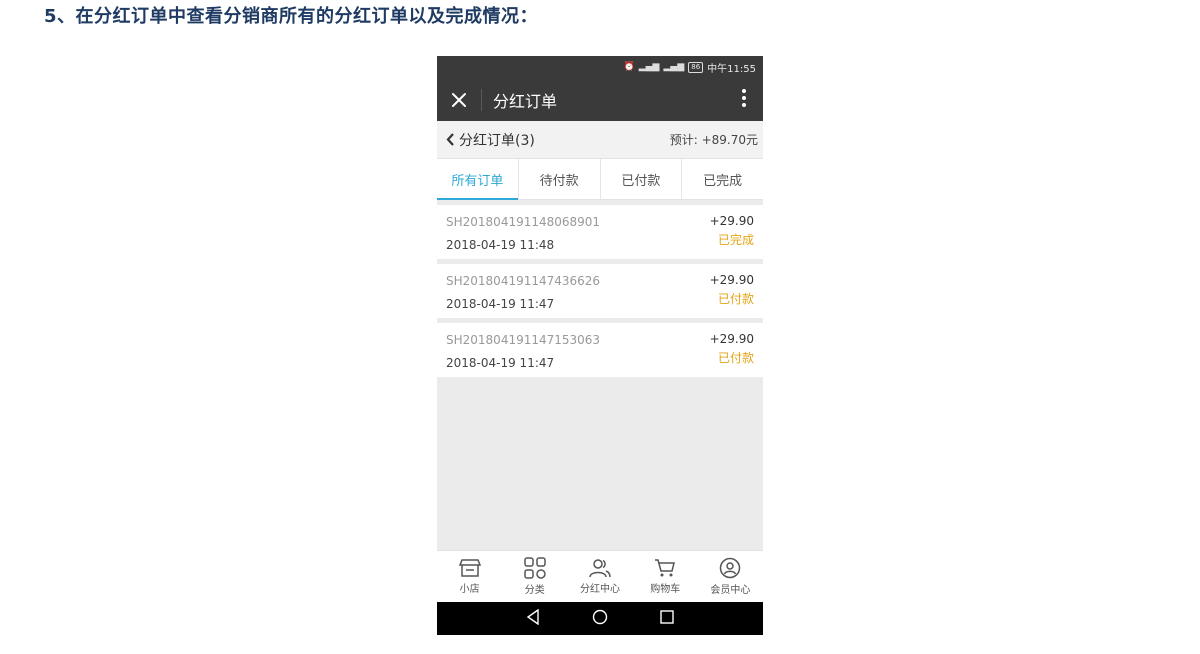 This screenshot has height=654, width=1200. Describe the element at coordinates (600, 67) in the screenshot. I see `status-bar: ⏰ ▂▄▆ ▂▄▆ 86 中午11:55` at that location.